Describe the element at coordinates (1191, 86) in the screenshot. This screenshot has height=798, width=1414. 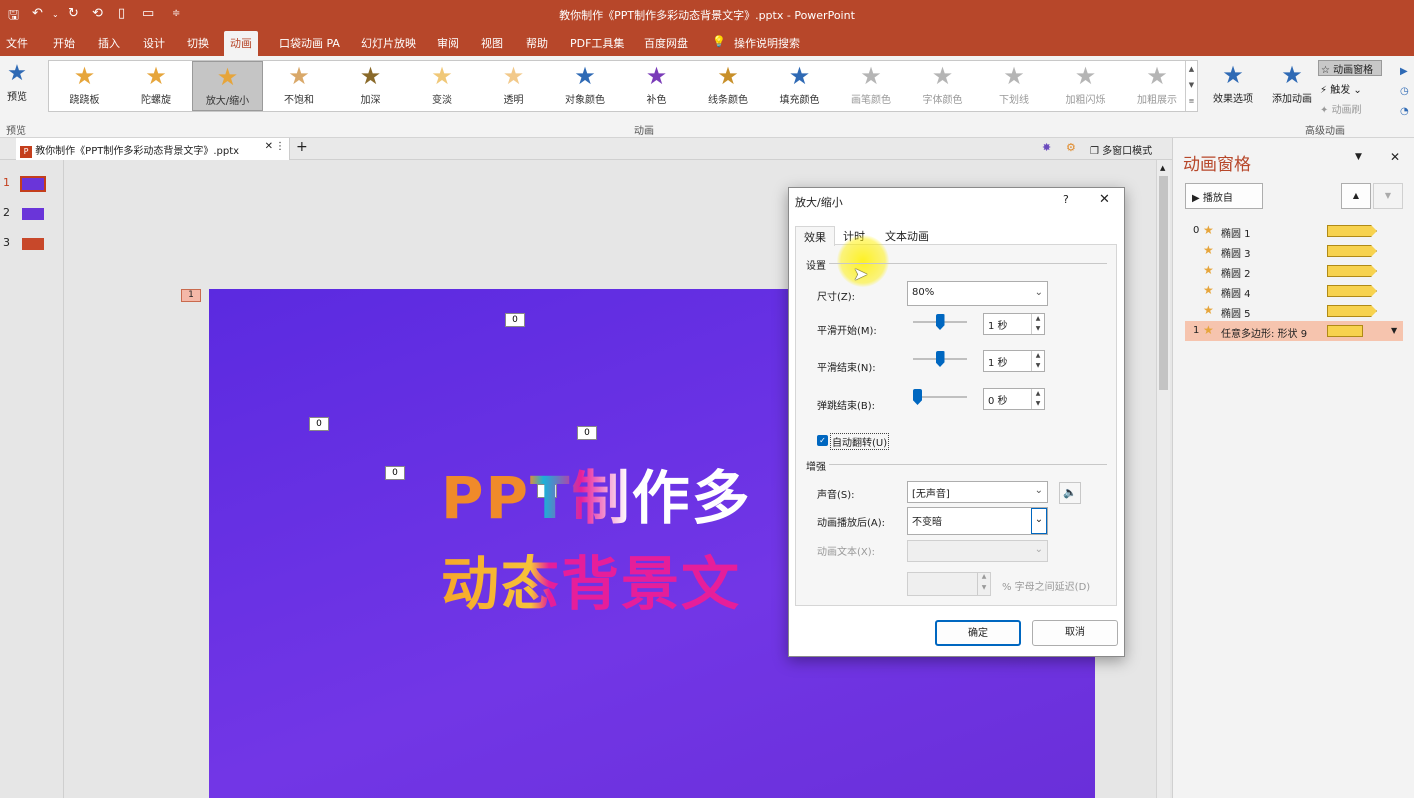
I see `gallery-scroll: ▲ ▼ ≡` at that location.